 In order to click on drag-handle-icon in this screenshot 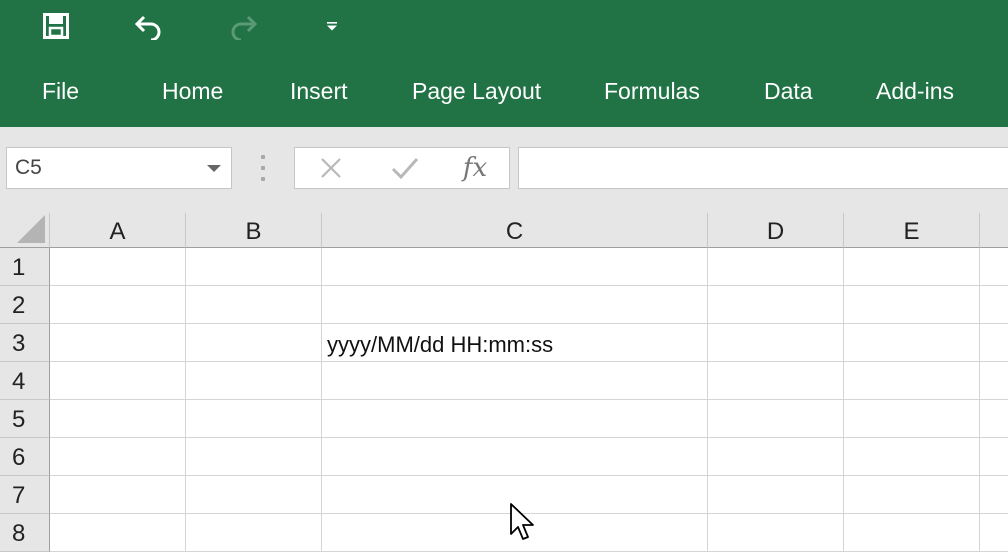, I will do `click(263, 168)`.